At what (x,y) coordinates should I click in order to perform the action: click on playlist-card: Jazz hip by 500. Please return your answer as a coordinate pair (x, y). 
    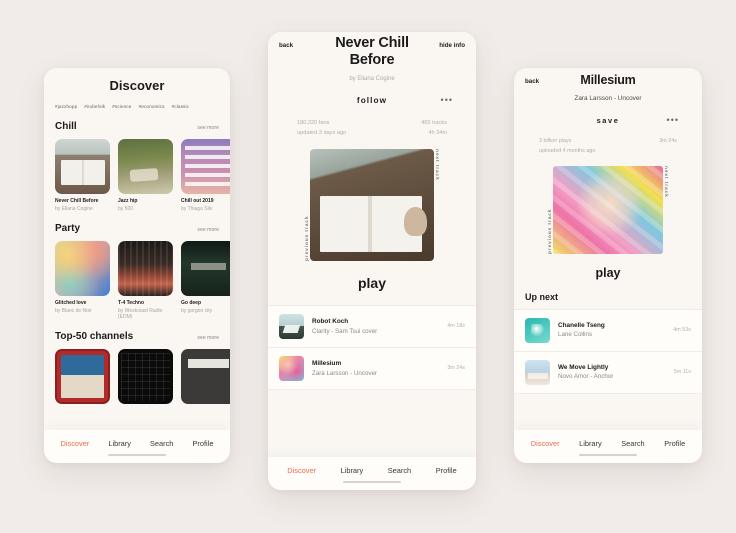
    Looking at the image, I should click on (145, 175).